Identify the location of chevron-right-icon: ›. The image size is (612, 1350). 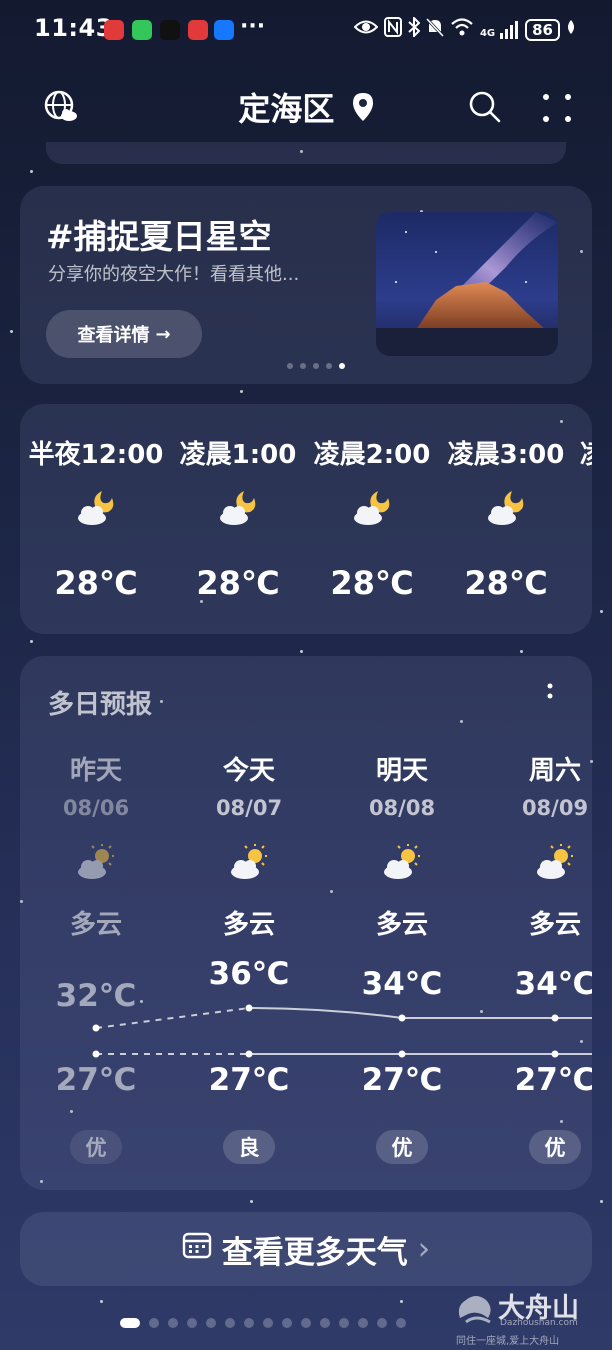
(424, 1249).